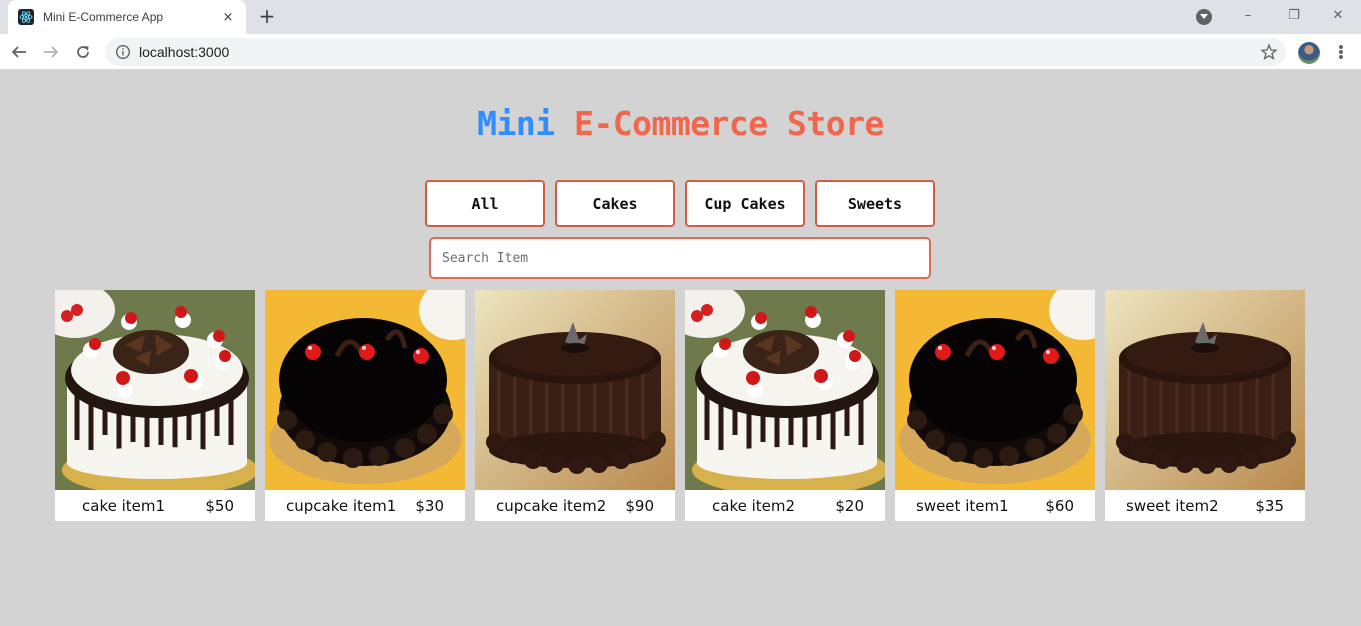  Describe the element at coordinates (680, 17) in the screenshot. I see `browser-tab-bar: Mini E-Commerce App × + – ❐ ✕` at that location.